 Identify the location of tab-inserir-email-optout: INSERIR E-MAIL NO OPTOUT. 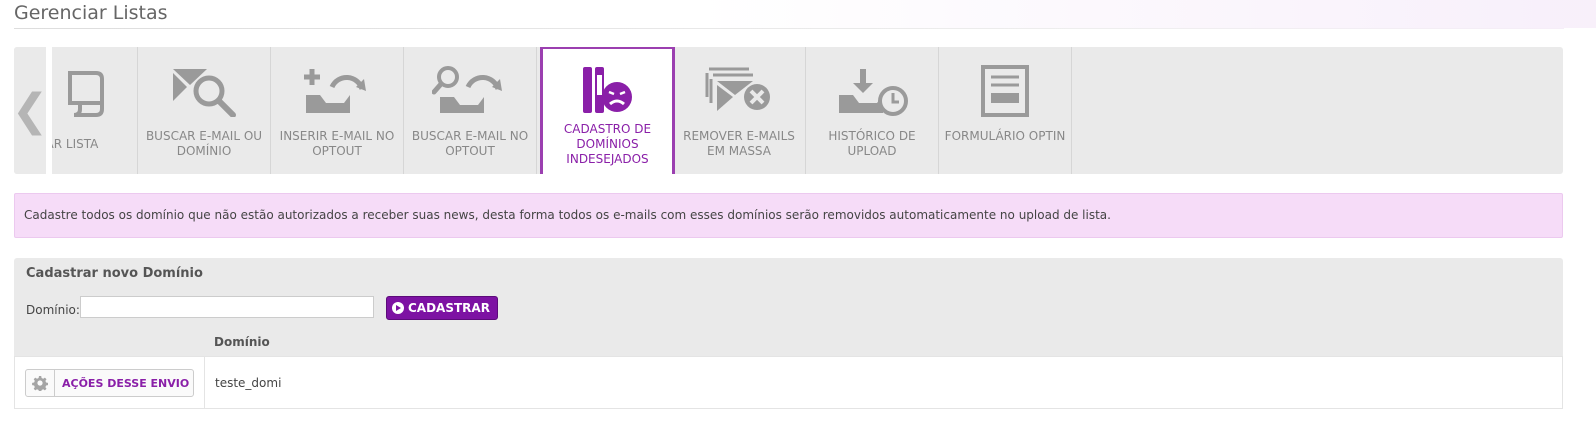
(337, 110).